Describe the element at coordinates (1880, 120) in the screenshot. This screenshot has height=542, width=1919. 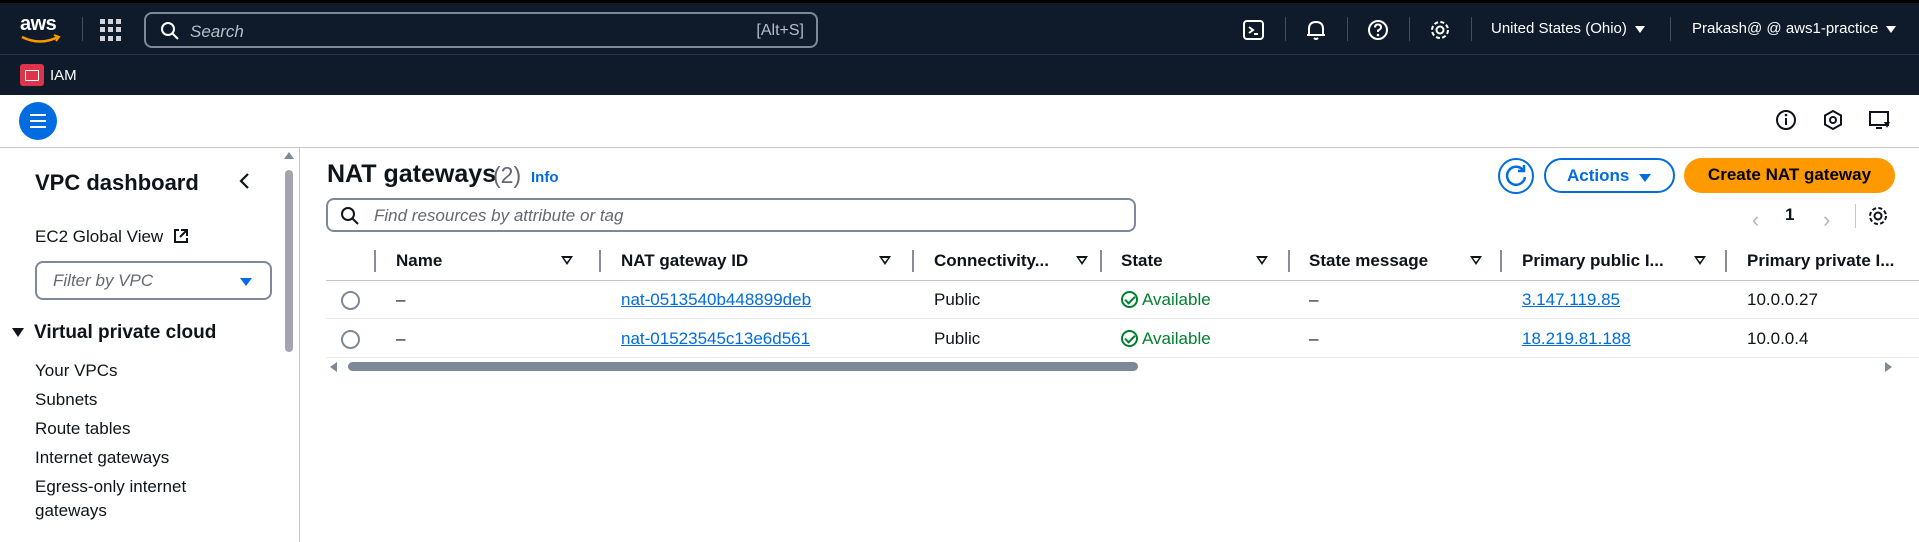
I see `feedback-display-icon` at that location.